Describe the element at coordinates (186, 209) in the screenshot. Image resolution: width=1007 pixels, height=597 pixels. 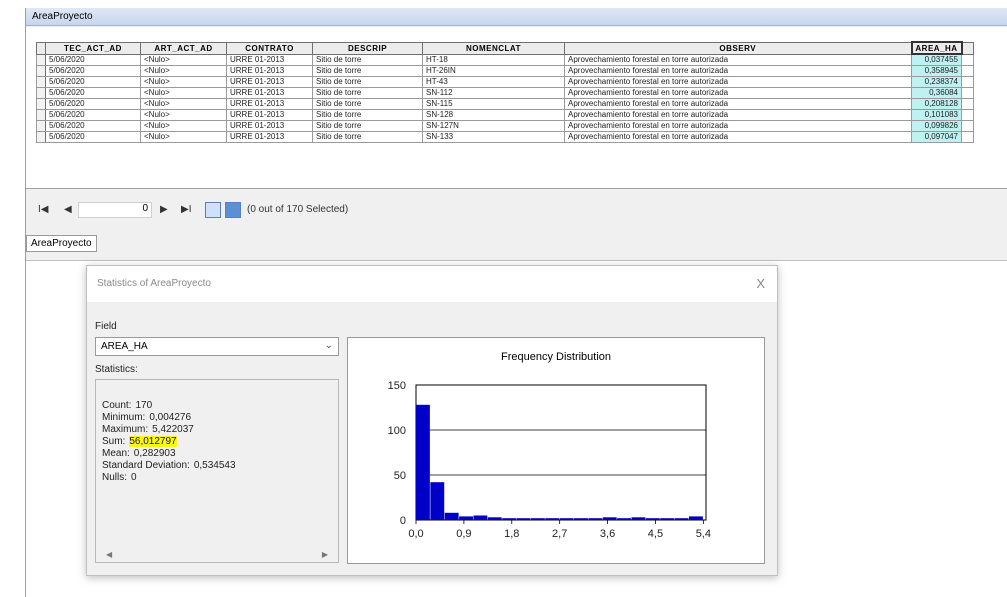
I see `last-record-button: ▶I` at that location.